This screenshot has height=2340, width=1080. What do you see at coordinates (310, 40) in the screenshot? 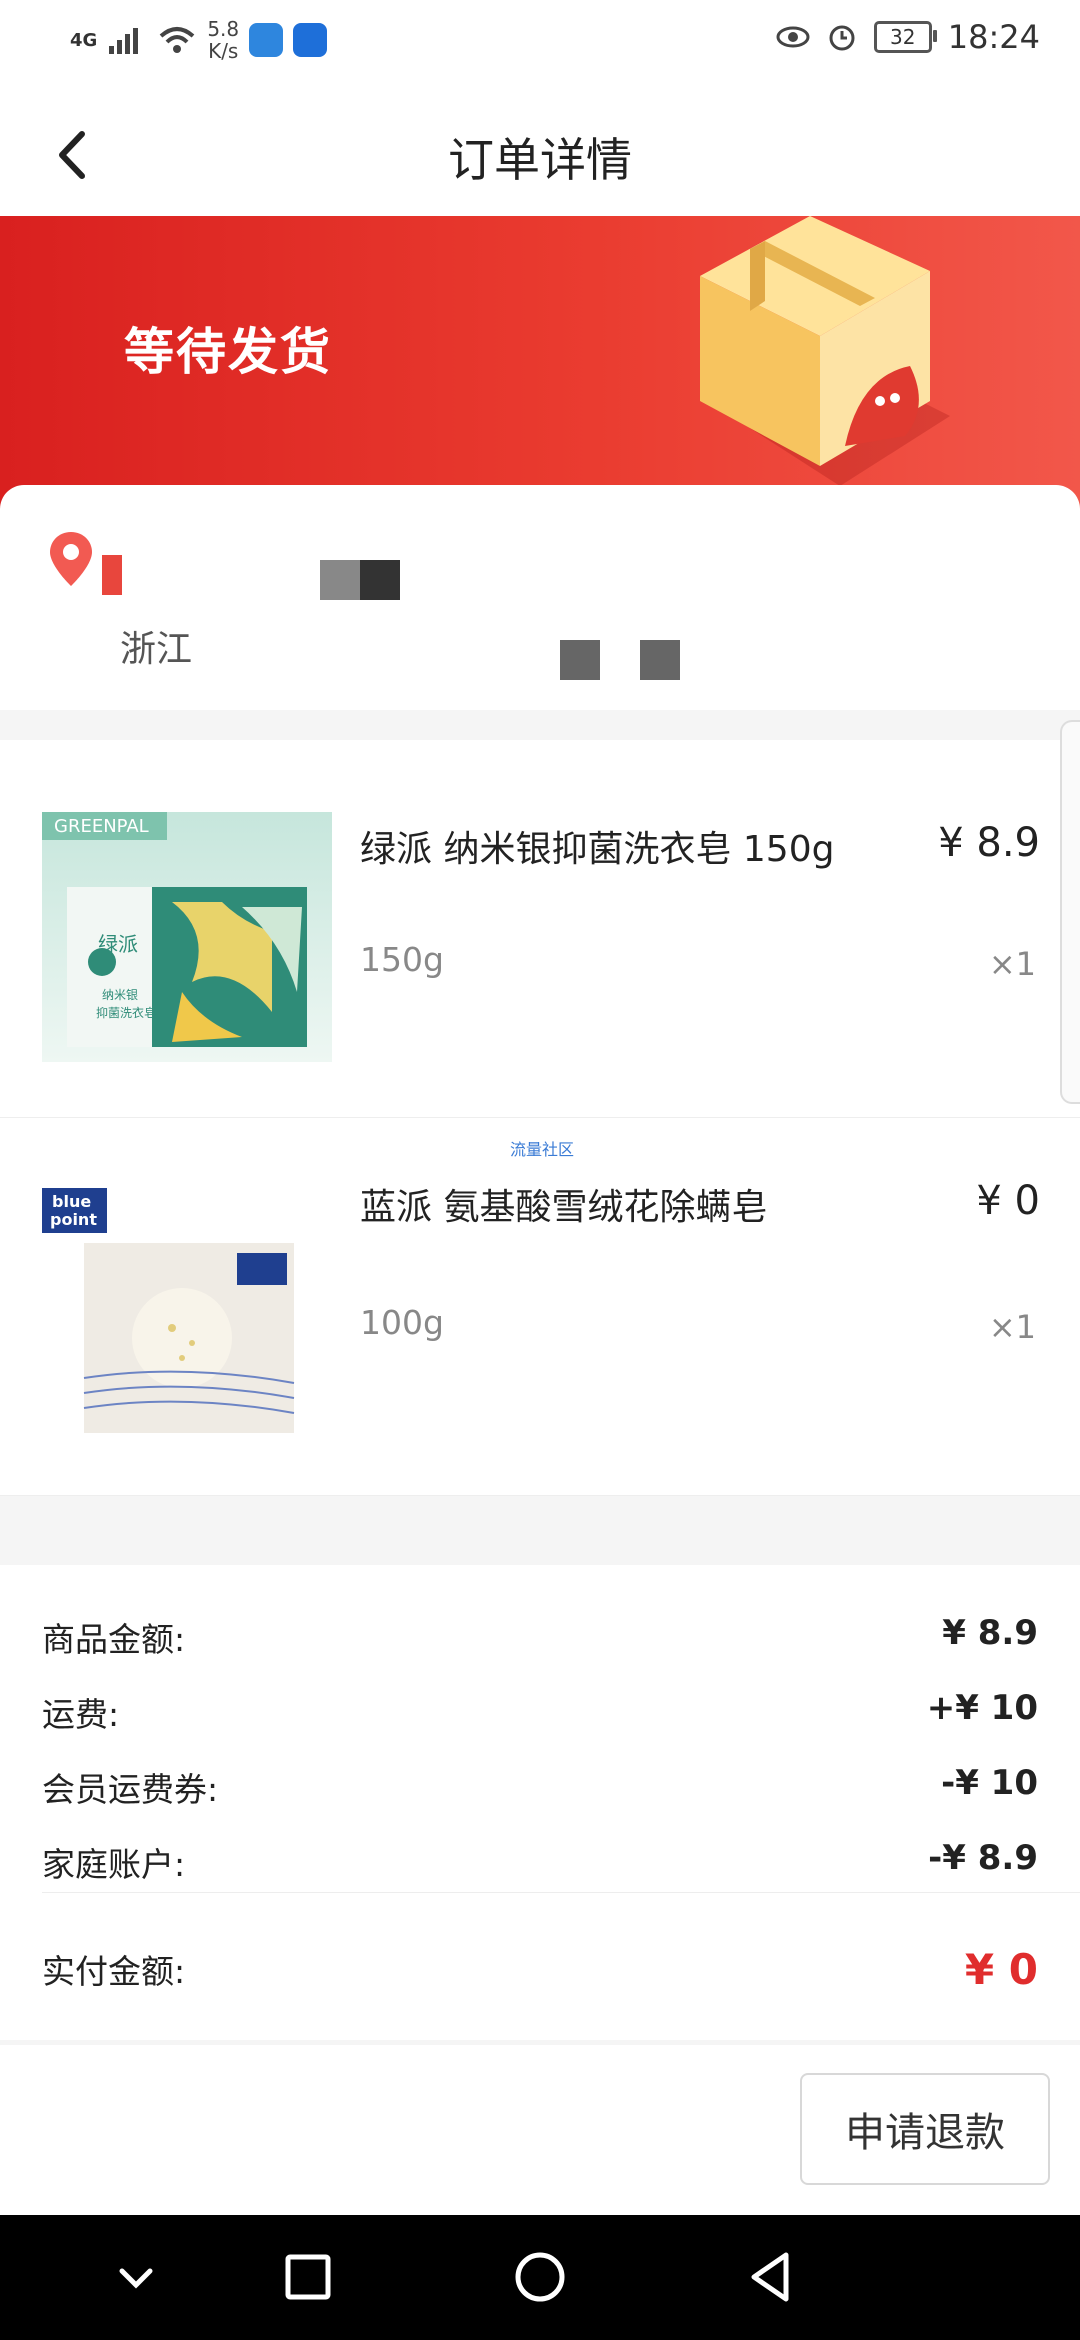
I see `shield-app-icon` at bounding box center [310, 40].